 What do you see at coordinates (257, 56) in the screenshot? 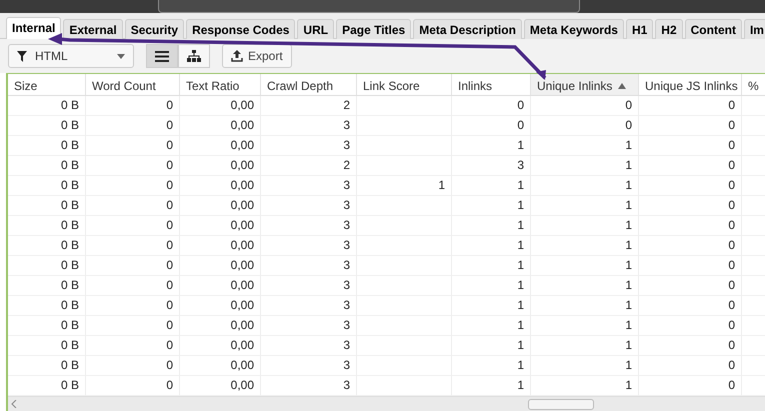
I see `export-button: Export` at bounding box center [257, 56].